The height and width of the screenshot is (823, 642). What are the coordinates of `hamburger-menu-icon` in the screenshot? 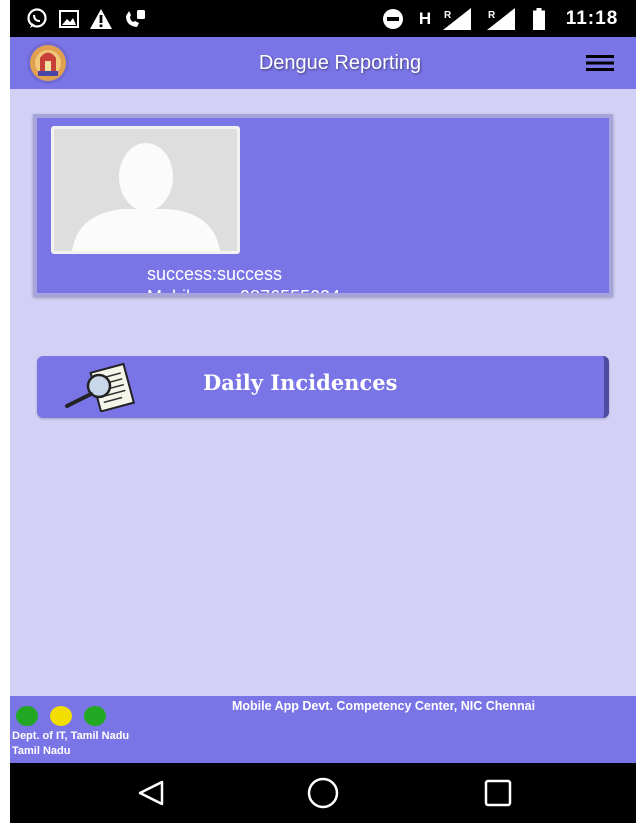 It's located at (600, 63).